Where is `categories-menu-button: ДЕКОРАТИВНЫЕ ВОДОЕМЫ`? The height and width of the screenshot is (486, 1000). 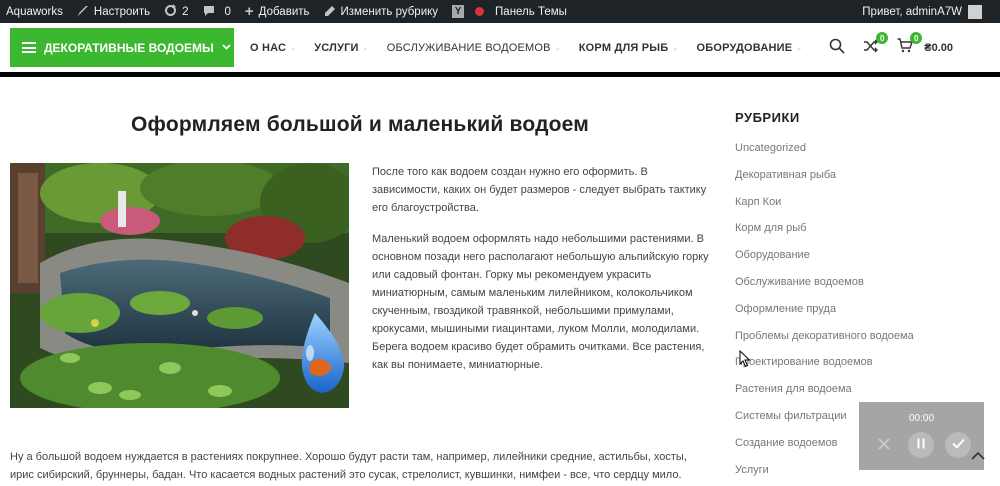
categories-menu-button: ДЕКОРАТИВНЫЕ ВОДОЕМЫ is located at coordinates (122, 47).